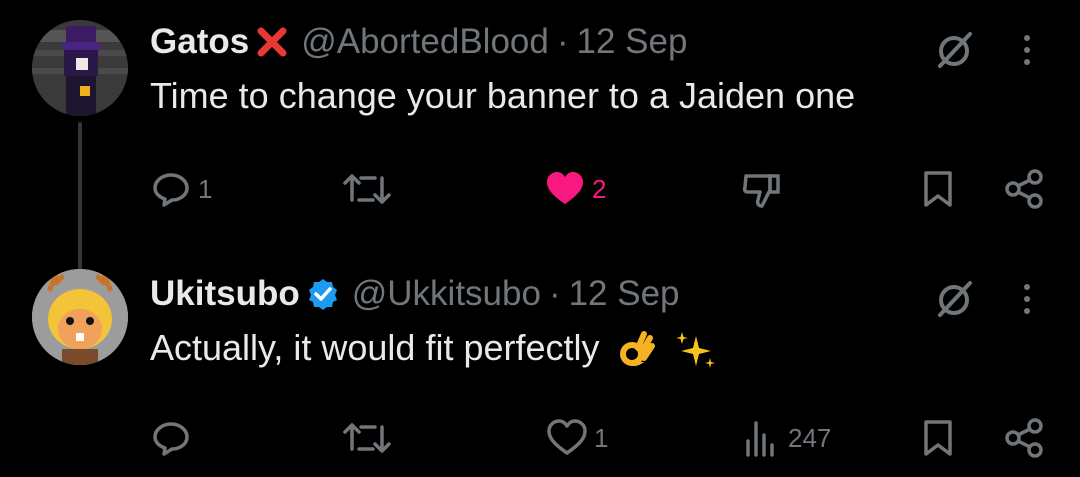 Image resolution: width=1080 pixels, height=477 pixels. I want to click on tweet-text-container: Actually, it would fit perfectly, so click(434, 348).